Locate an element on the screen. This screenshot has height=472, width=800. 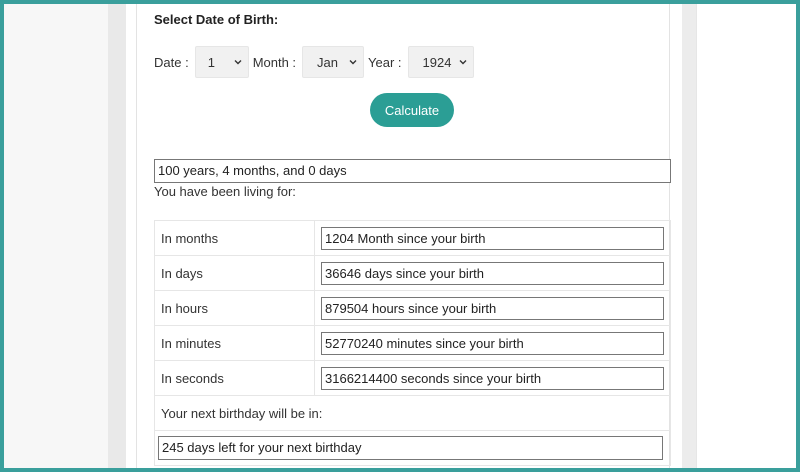
section-title: Select Date of Birth: is located at coordinates (216, 19).